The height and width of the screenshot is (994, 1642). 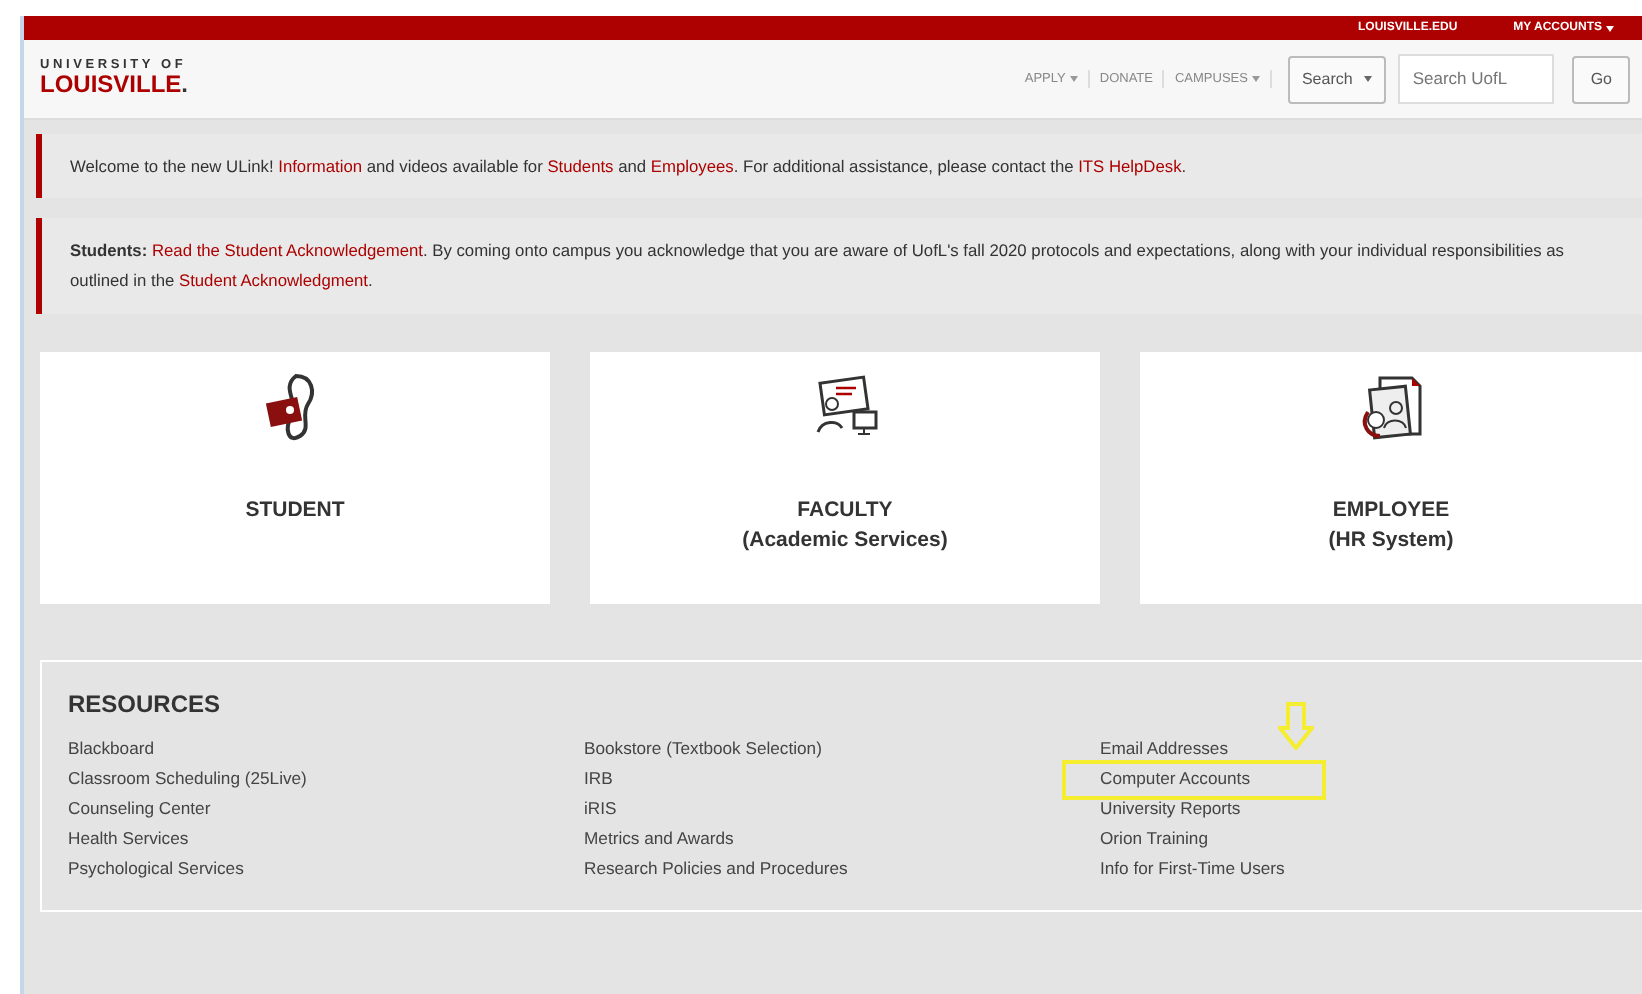 What do you see at coordinates (1337, 79) in the screenshot?
I see `search-scope-dropdown: Search` at bounding box center [1337, 79].